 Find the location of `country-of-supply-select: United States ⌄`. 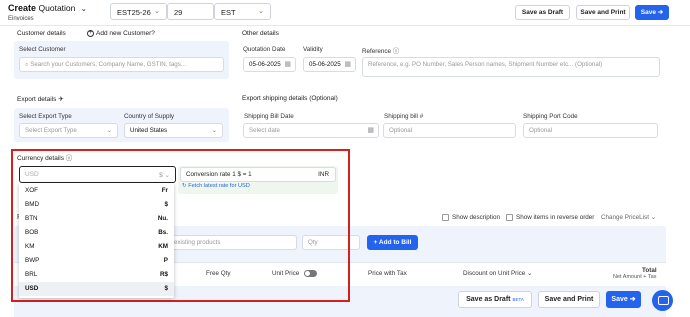

country-of-supply-select: United States ⌄ is located at coordinates (173, 130).